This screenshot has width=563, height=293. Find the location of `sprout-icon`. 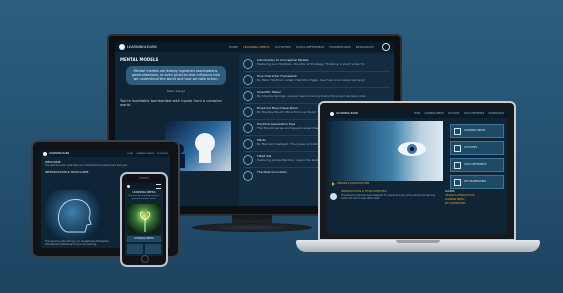

sprout-icon is located at coordinates (145, 222).